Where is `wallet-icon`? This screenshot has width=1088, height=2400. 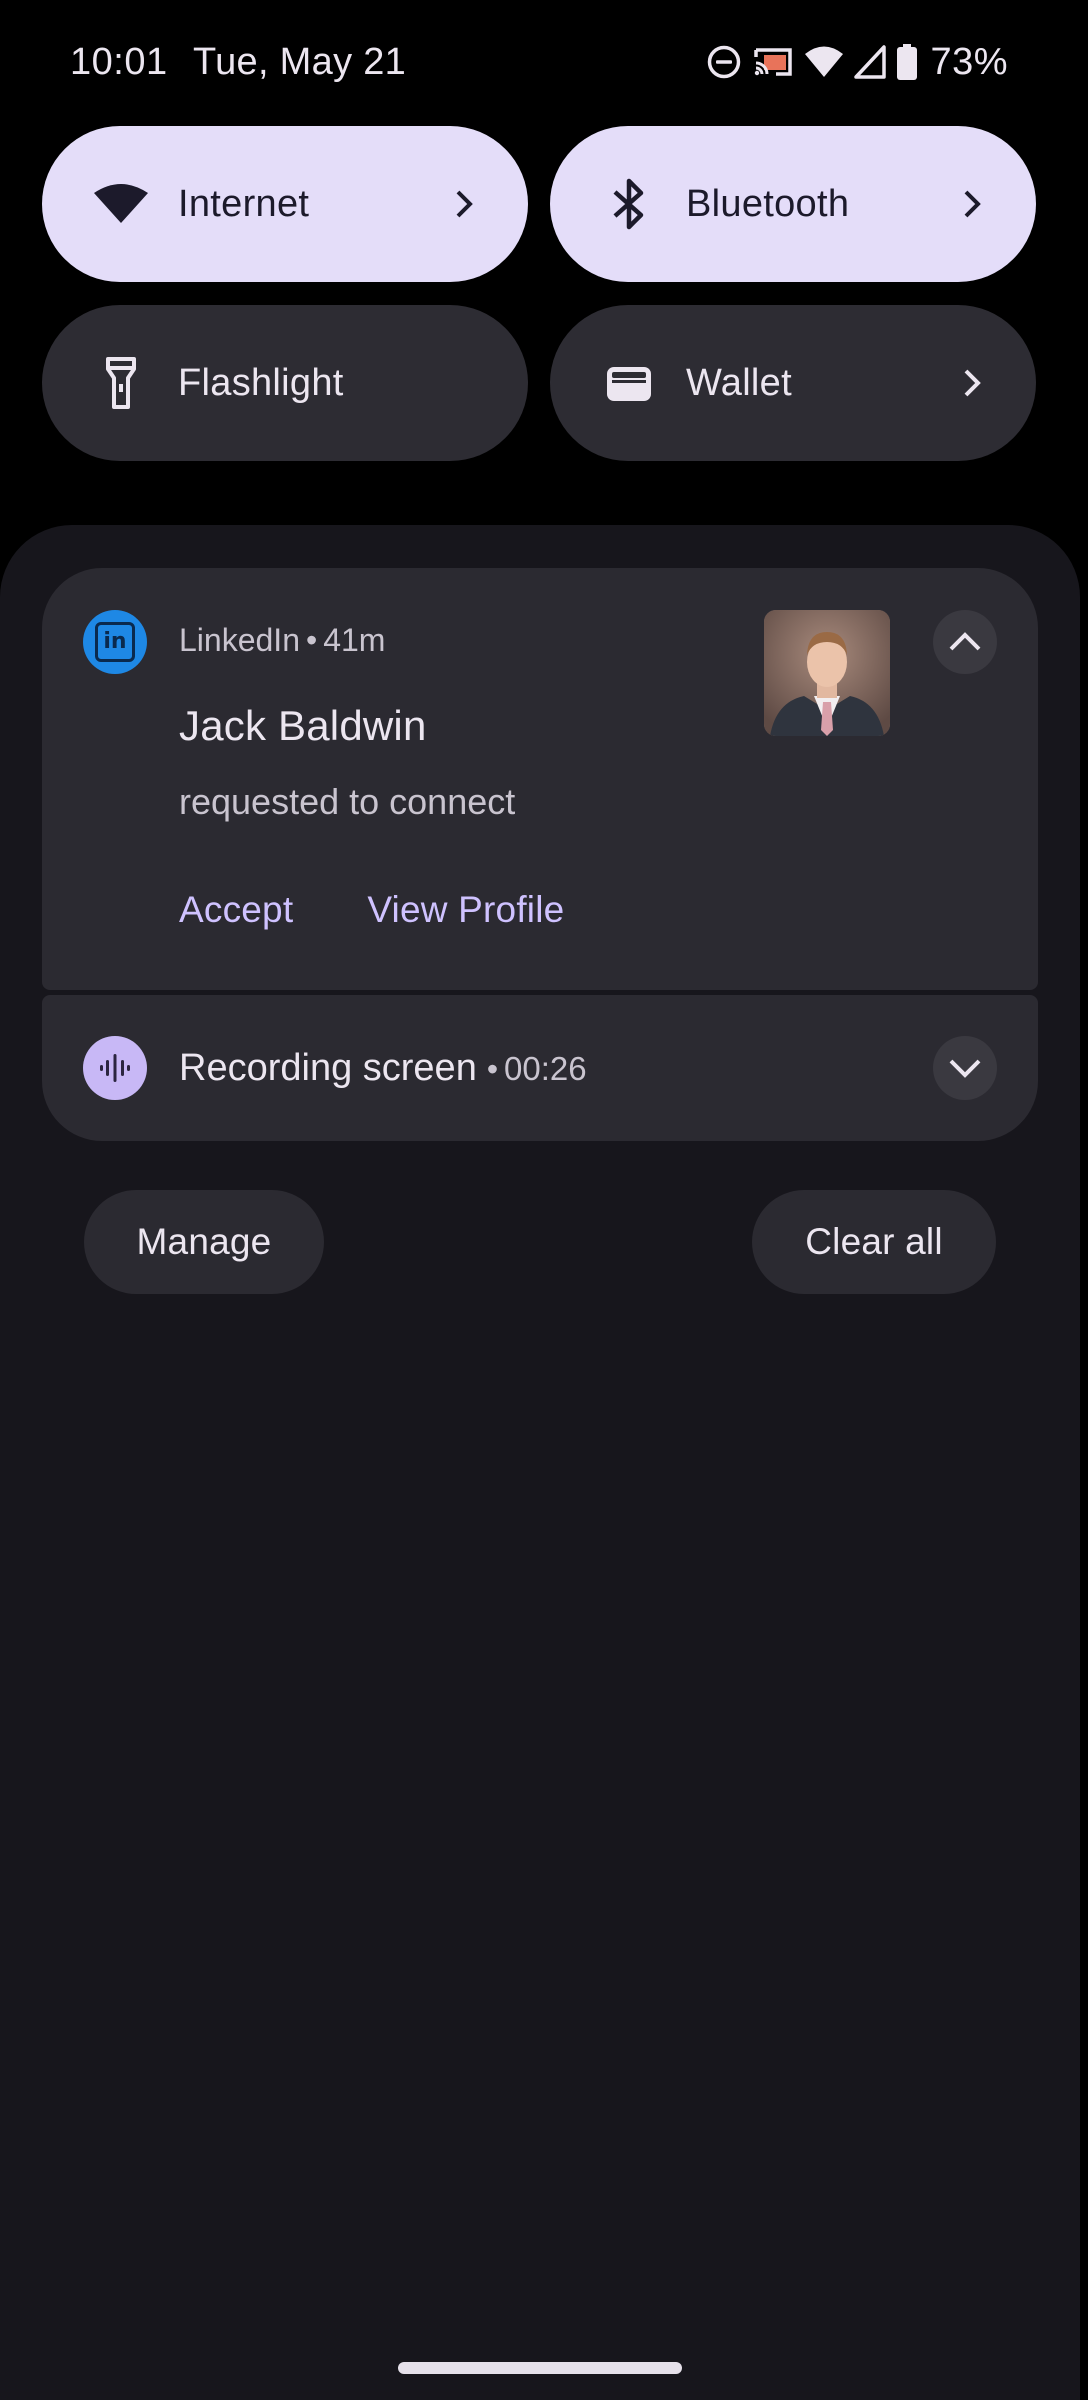
wallet-icon is located at coordinates (629, 383).